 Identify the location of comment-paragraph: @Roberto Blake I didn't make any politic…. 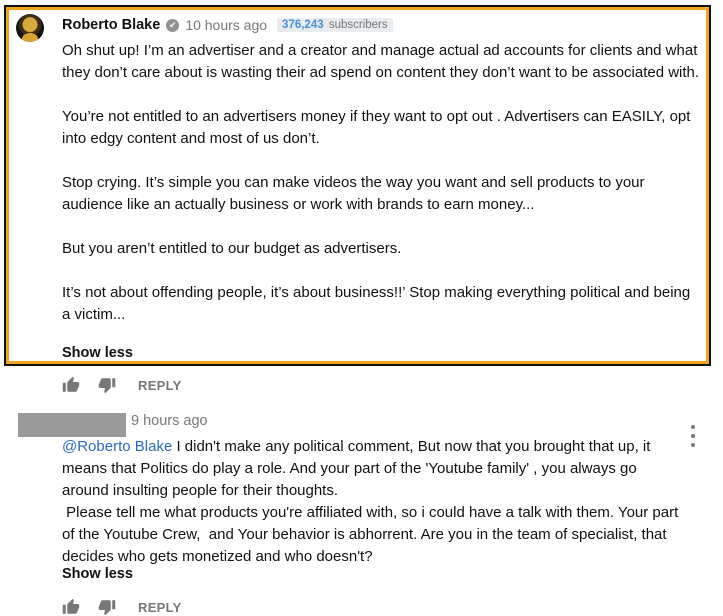
(372, 469).